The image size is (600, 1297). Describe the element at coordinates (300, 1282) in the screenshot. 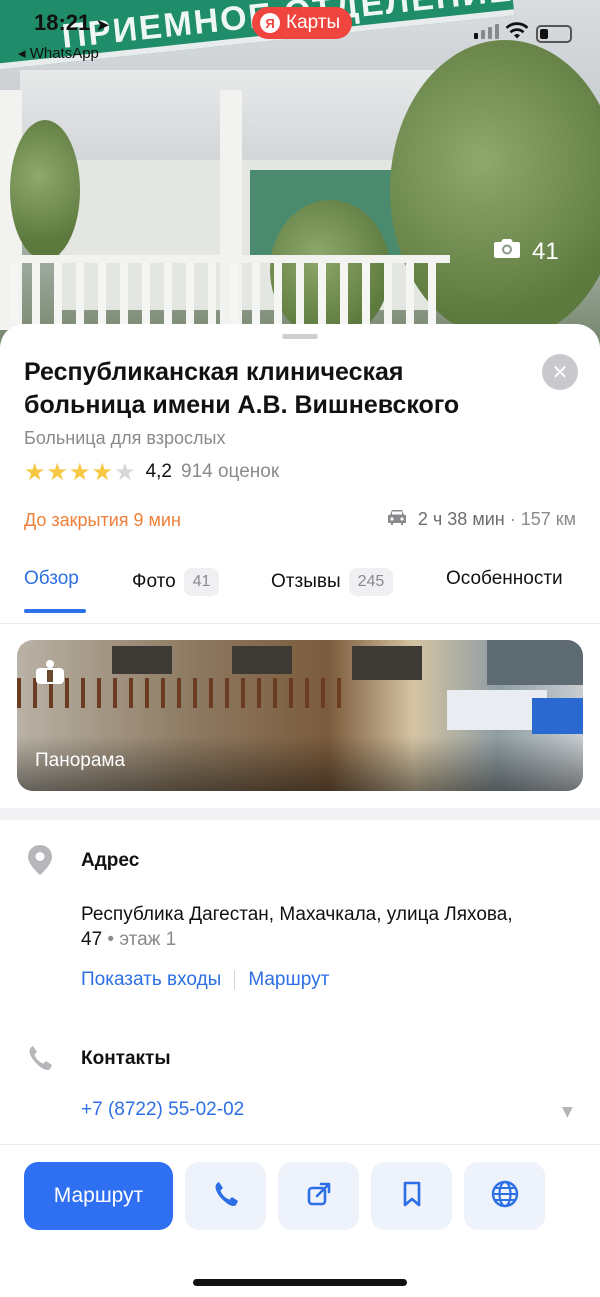

I see `home-indicator` at that location.